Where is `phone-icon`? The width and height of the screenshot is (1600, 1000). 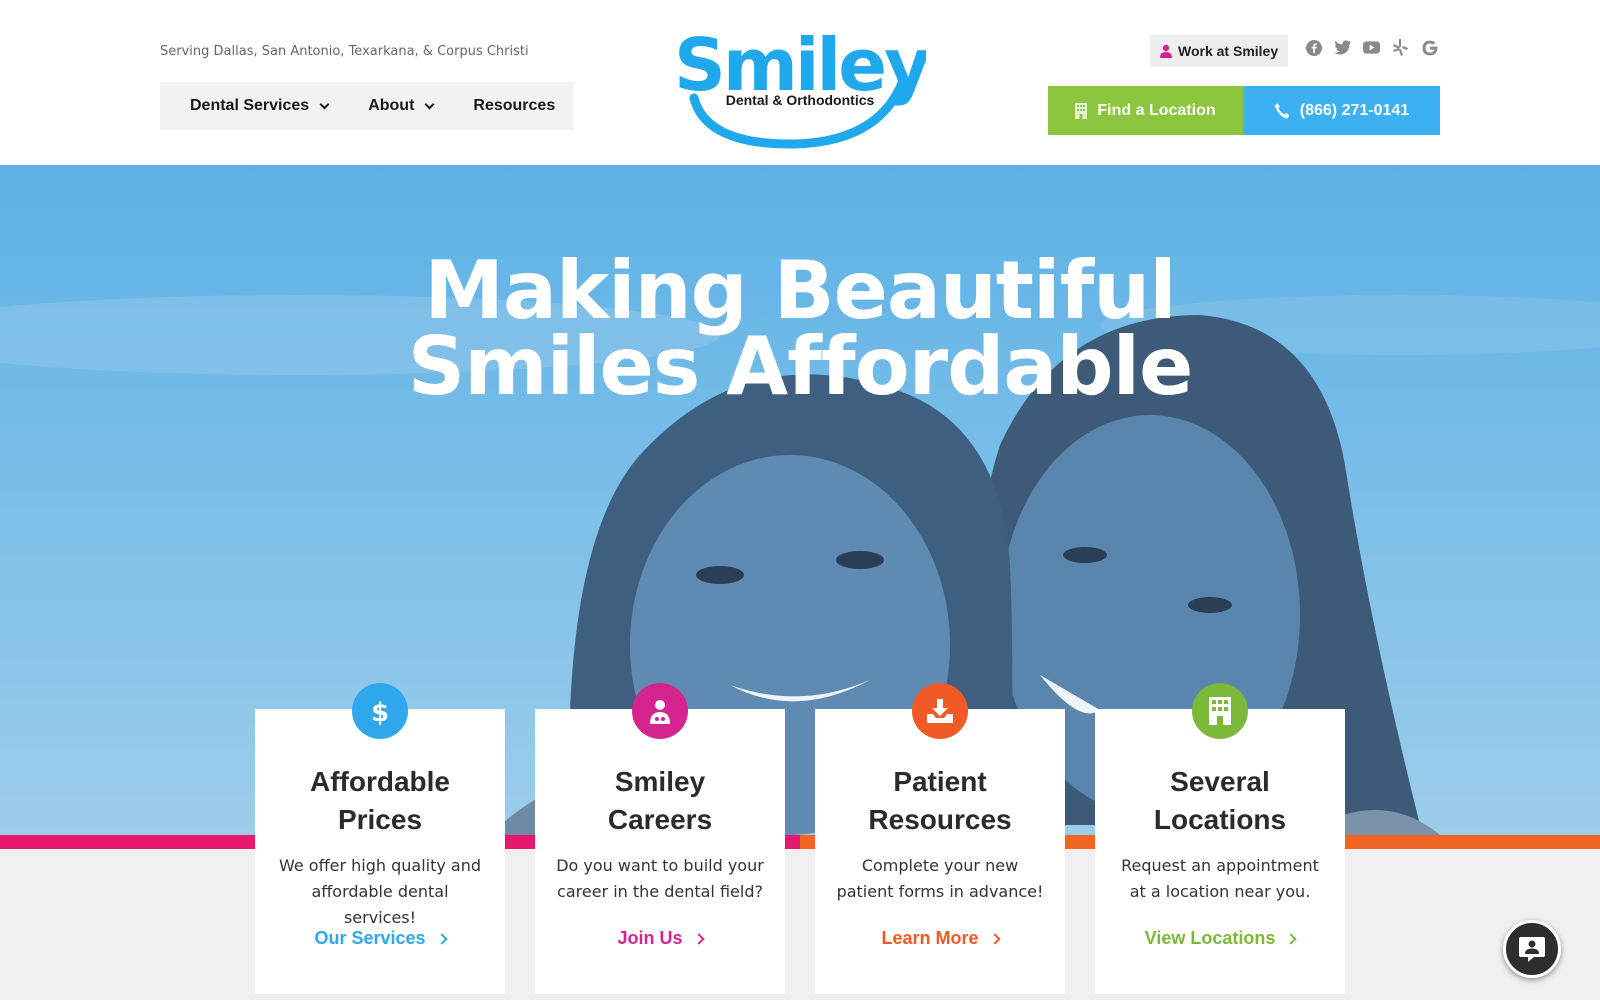 phone-icon is located at coordinates (1282, 110).